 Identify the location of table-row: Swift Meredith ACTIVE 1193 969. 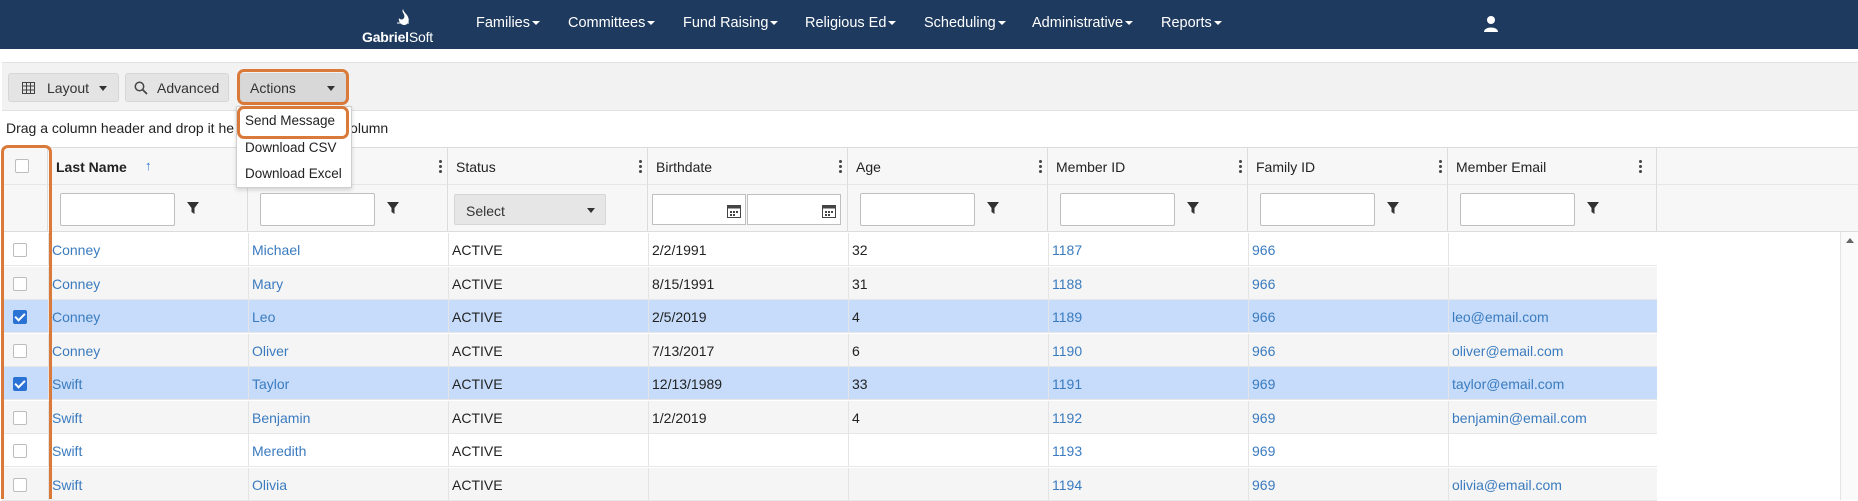
(829, 450).